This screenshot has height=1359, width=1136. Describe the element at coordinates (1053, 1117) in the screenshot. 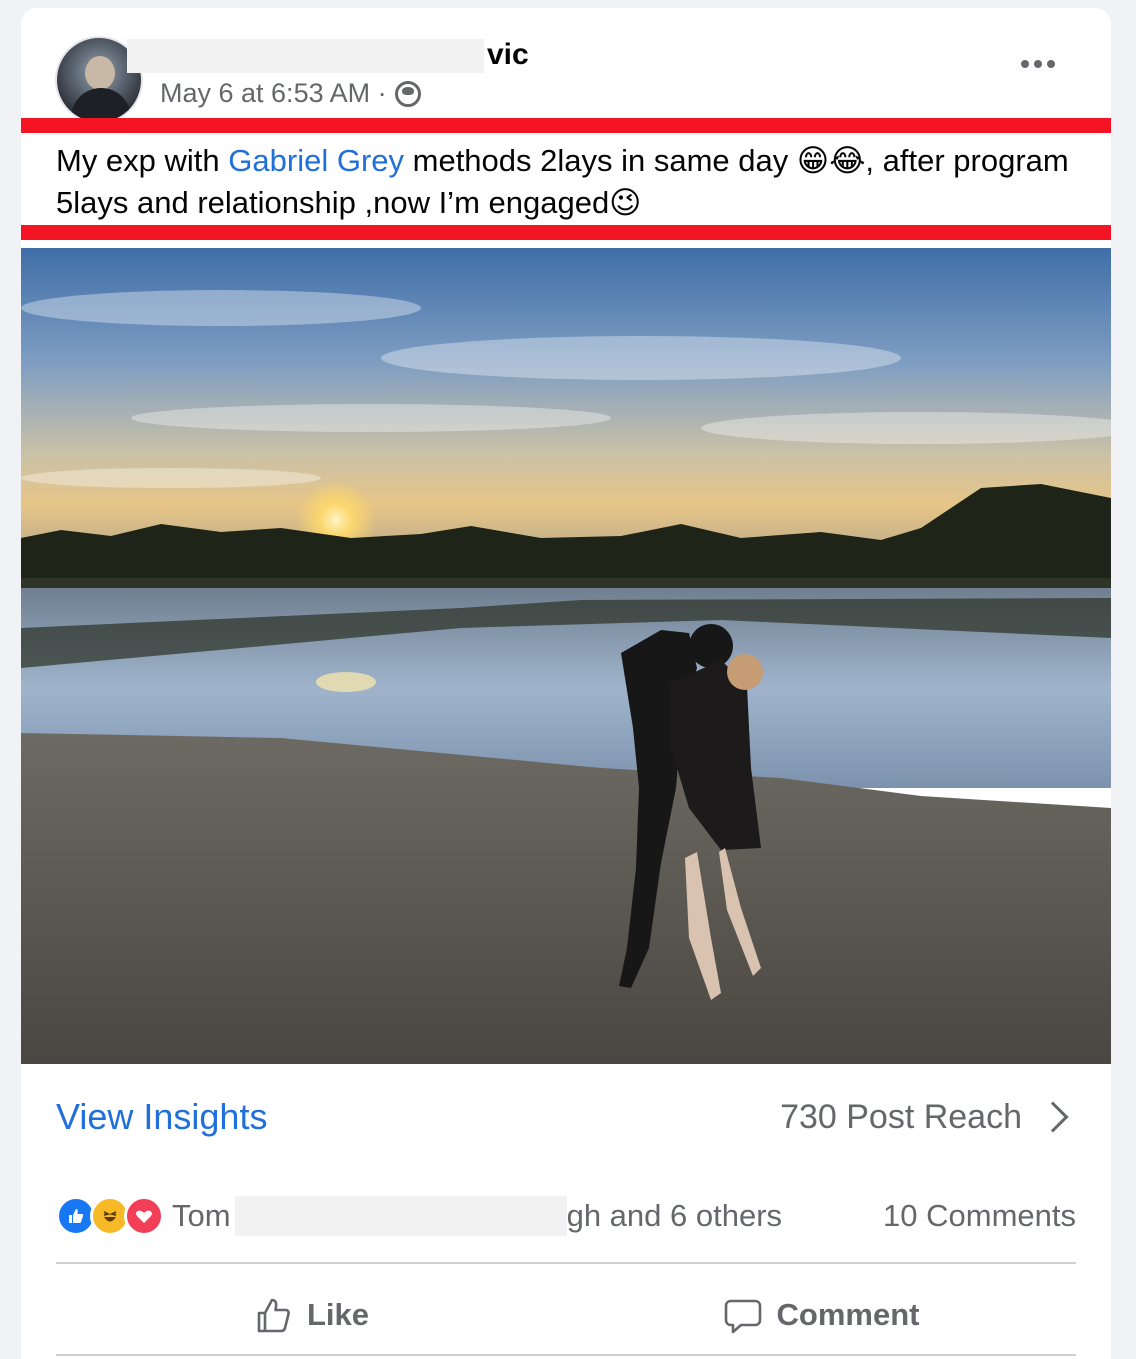

I see `chevron-right-icon` at that location.